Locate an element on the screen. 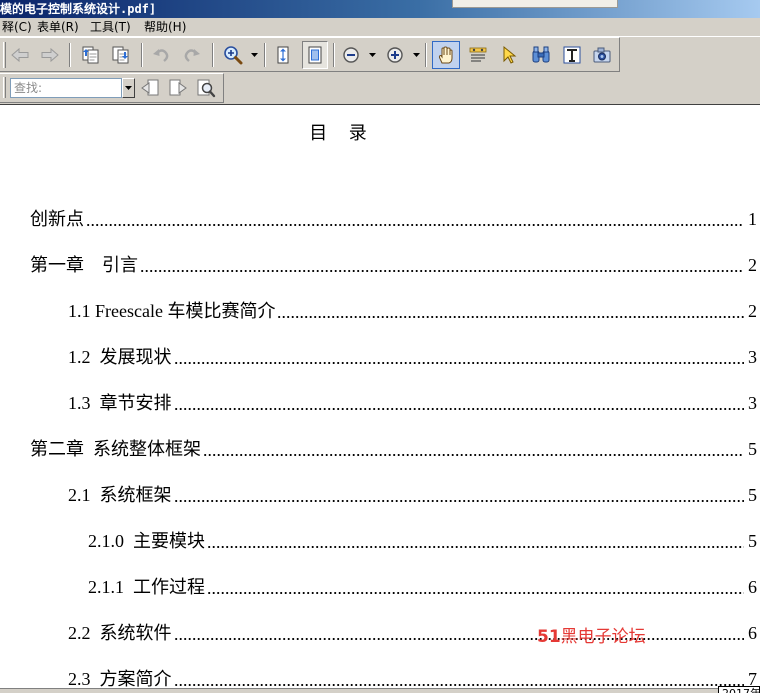 This screenshot has width=760, height=693. toc-entry: 1.1 Freescale 车模比赛简介 2 is located at coordinates (378, 311).